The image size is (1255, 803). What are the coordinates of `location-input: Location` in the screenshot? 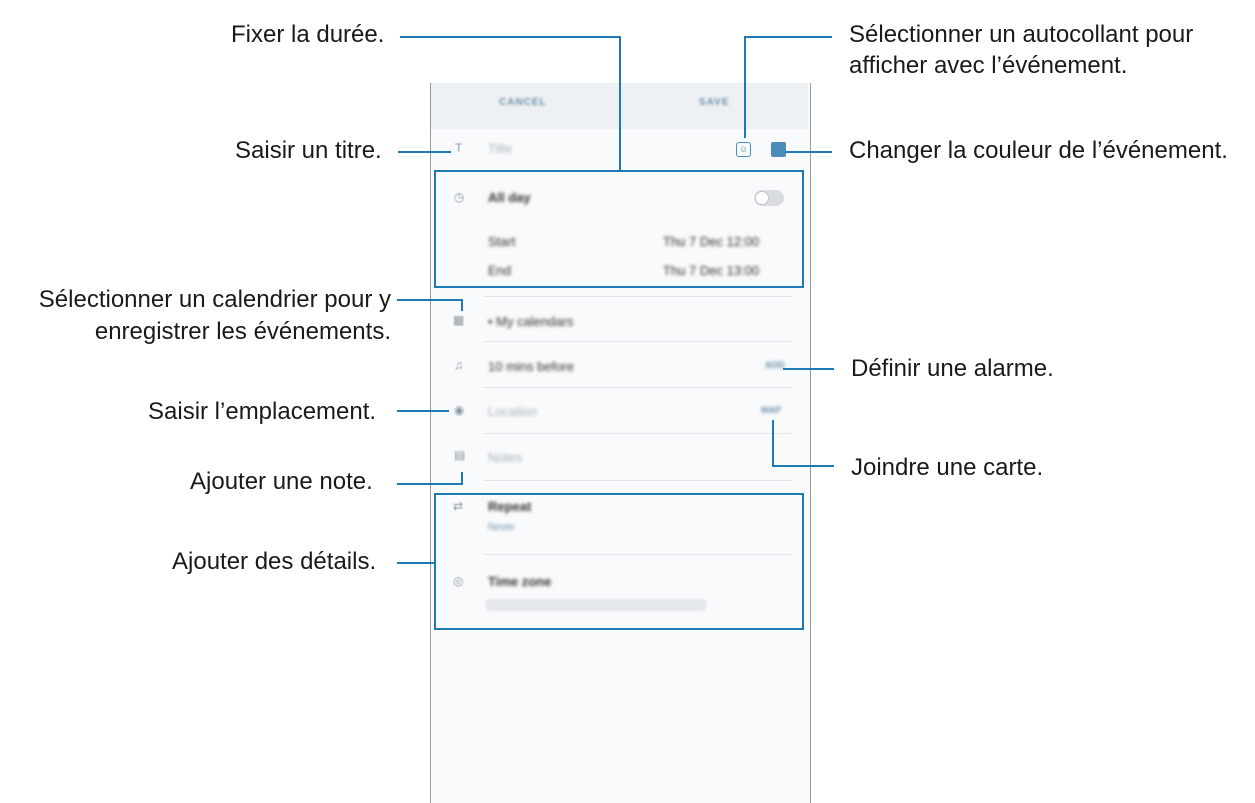 It's located at (512, 411).